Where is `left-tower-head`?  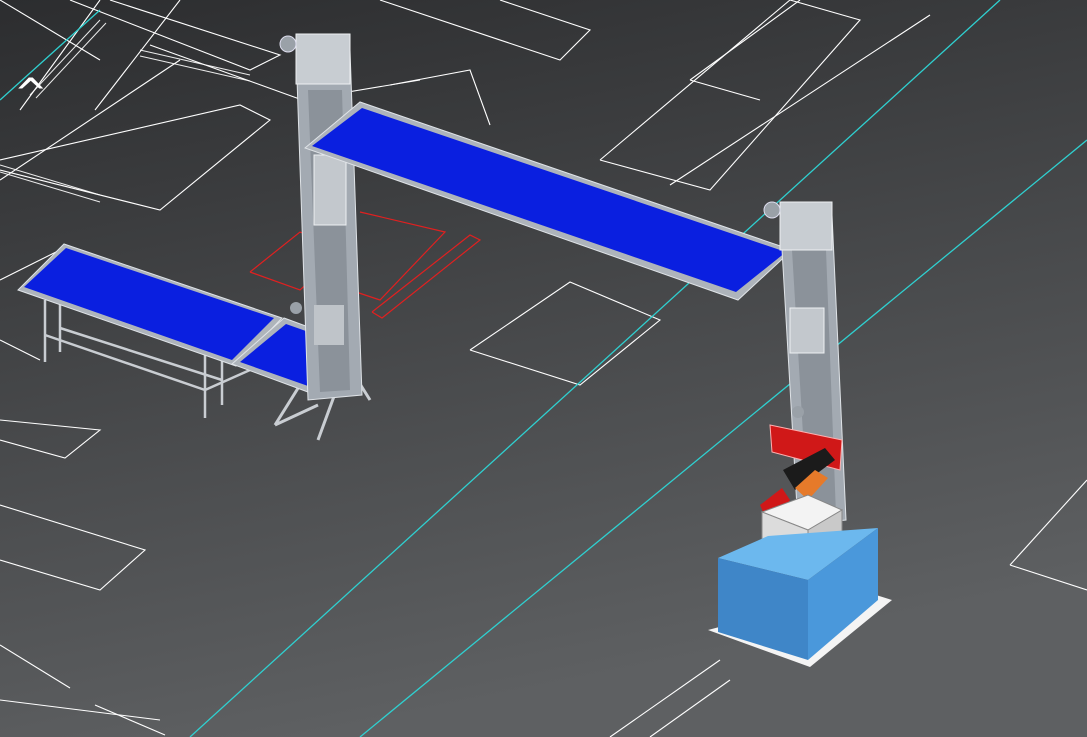 left-tower-head is located at coordinates (323, 59).